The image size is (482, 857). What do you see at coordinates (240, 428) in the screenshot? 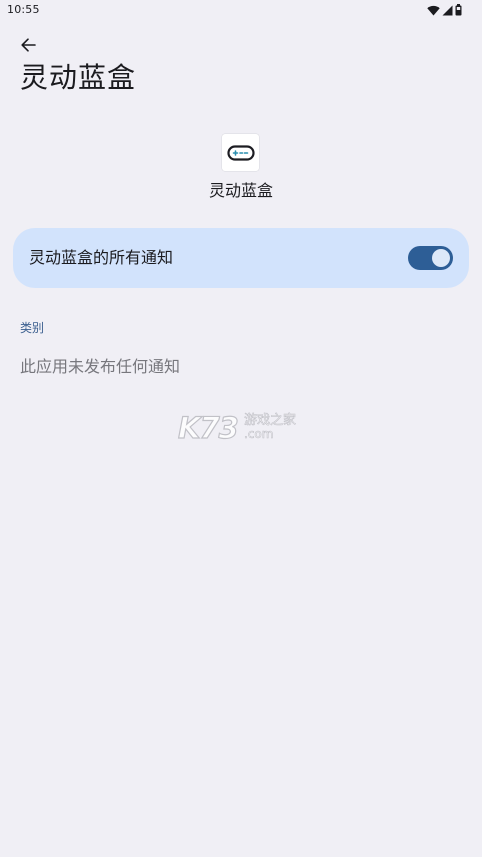
I see `watermark-logo: K73 游戏之家 .com` at bounding box center [240, 428].